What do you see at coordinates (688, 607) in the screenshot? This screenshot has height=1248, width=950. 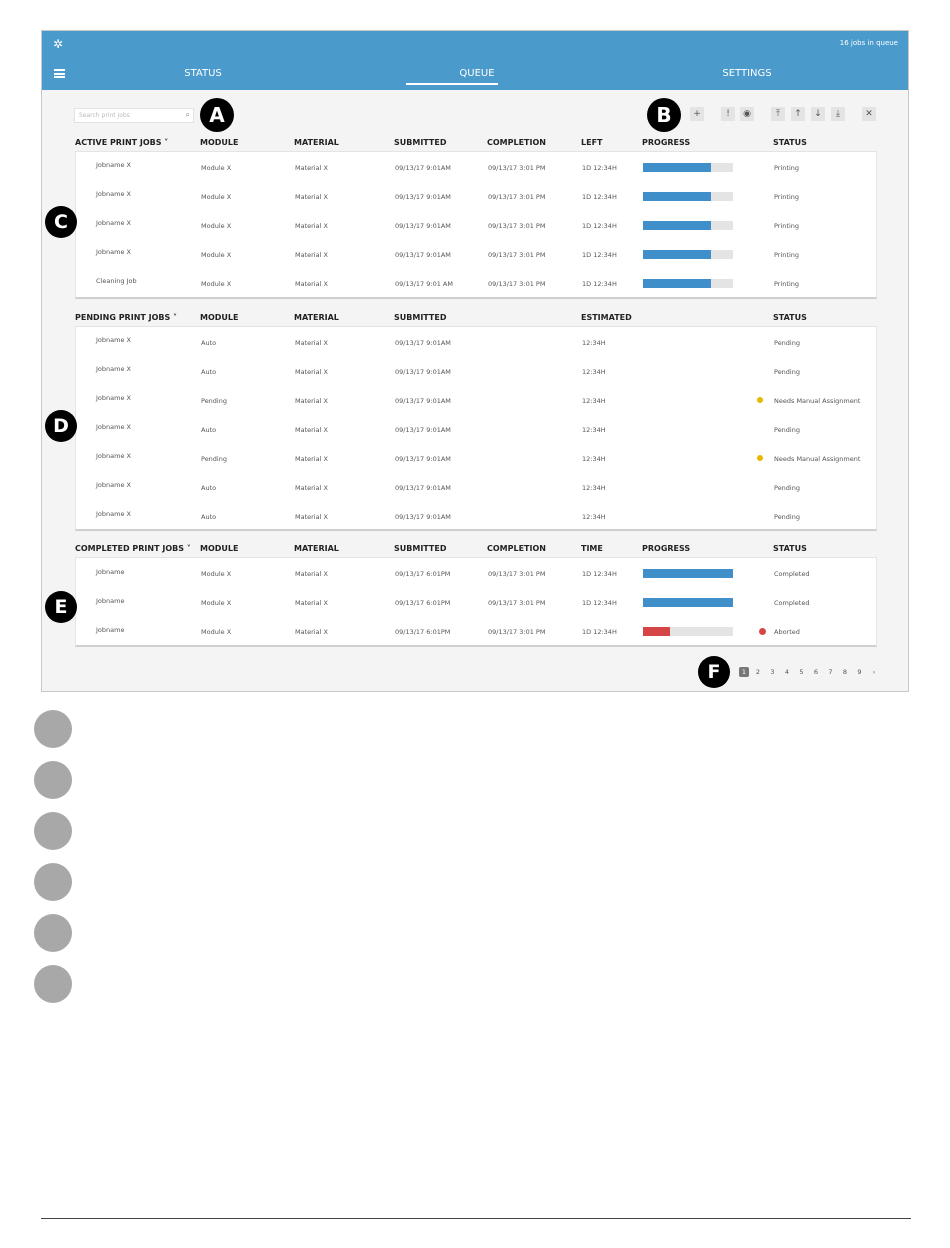 I see `progress-bar: 100%` at bounding box center [688, 607].